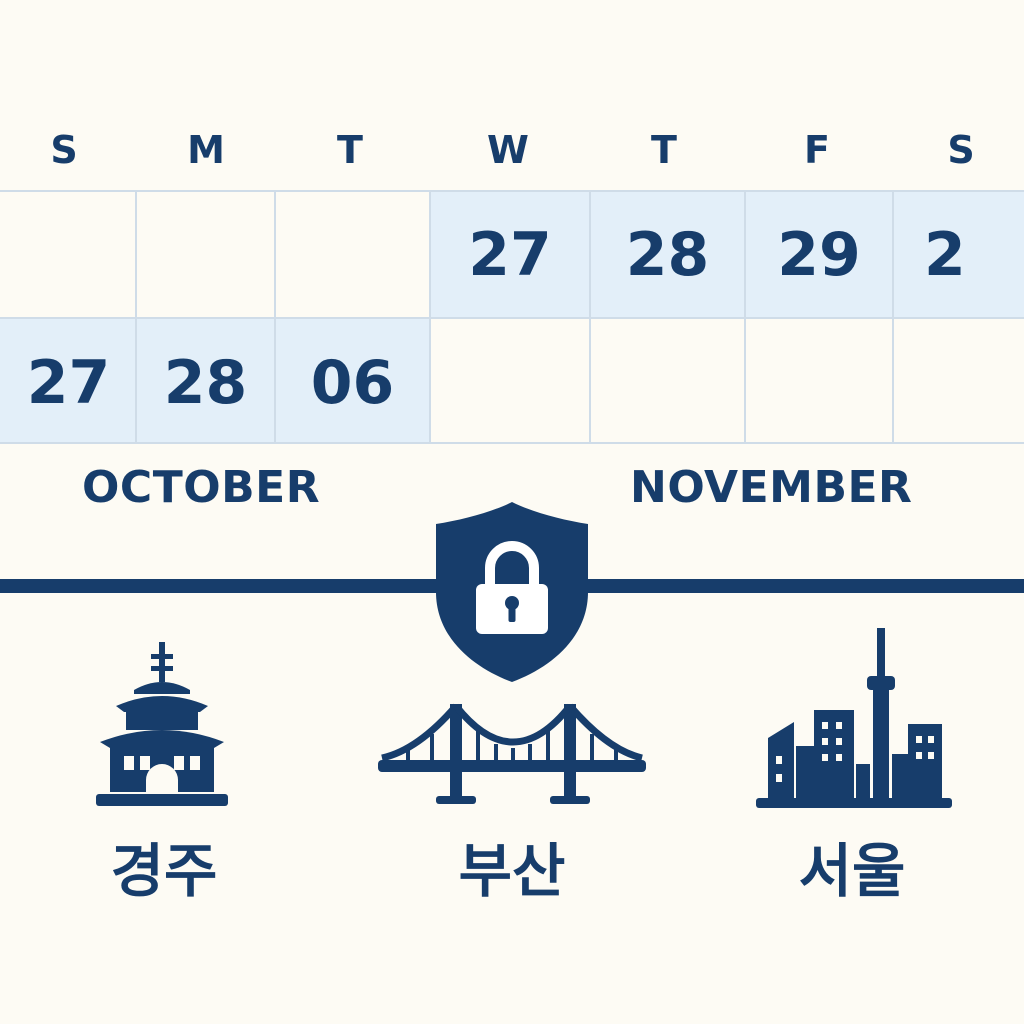 The image size is (1024, 1024). I want to click on month-label-november: NOVEMBER, so click(771, 487).